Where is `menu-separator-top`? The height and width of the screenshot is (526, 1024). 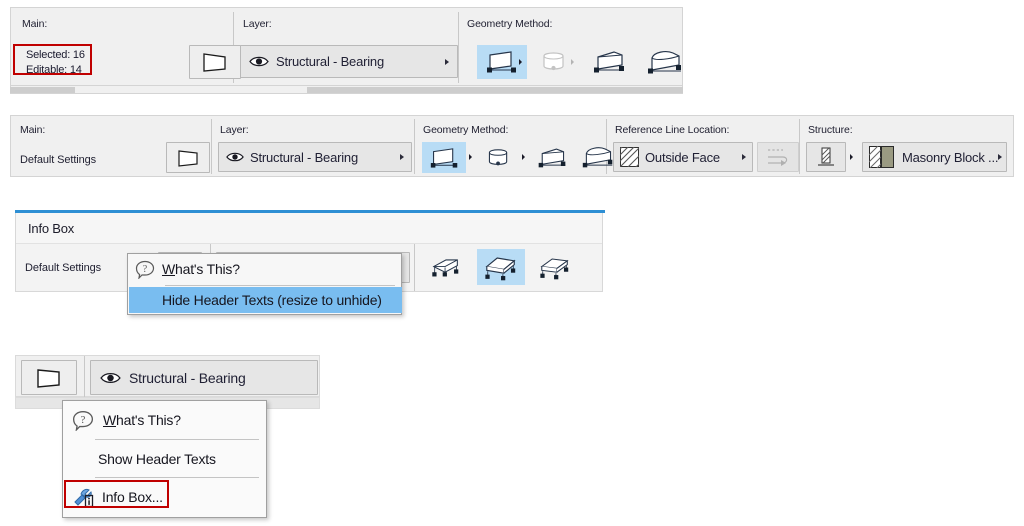 menu-separator-top is located at coordinates (280, 285).